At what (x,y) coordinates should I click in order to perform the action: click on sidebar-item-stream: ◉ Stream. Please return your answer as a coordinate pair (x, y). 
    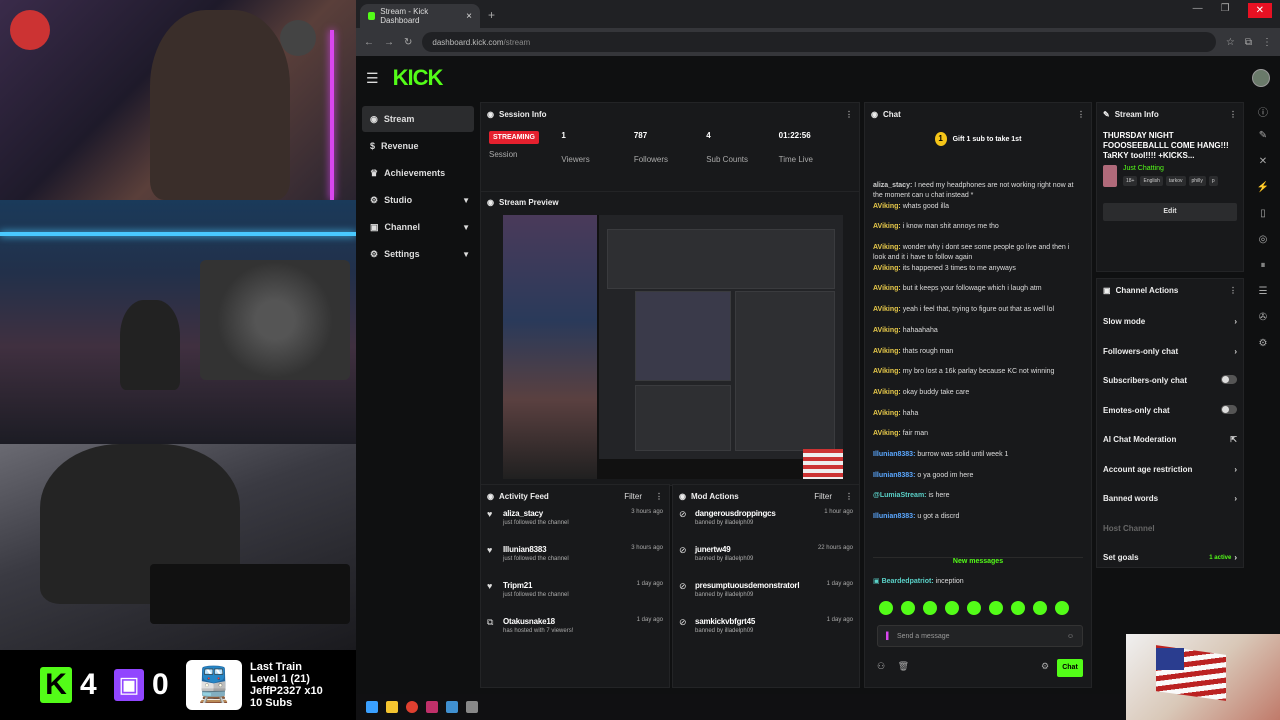
    Looking at the image, I should click on (418, 119).